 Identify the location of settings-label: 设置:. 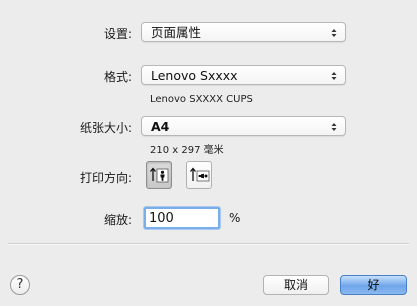
(117, 34).